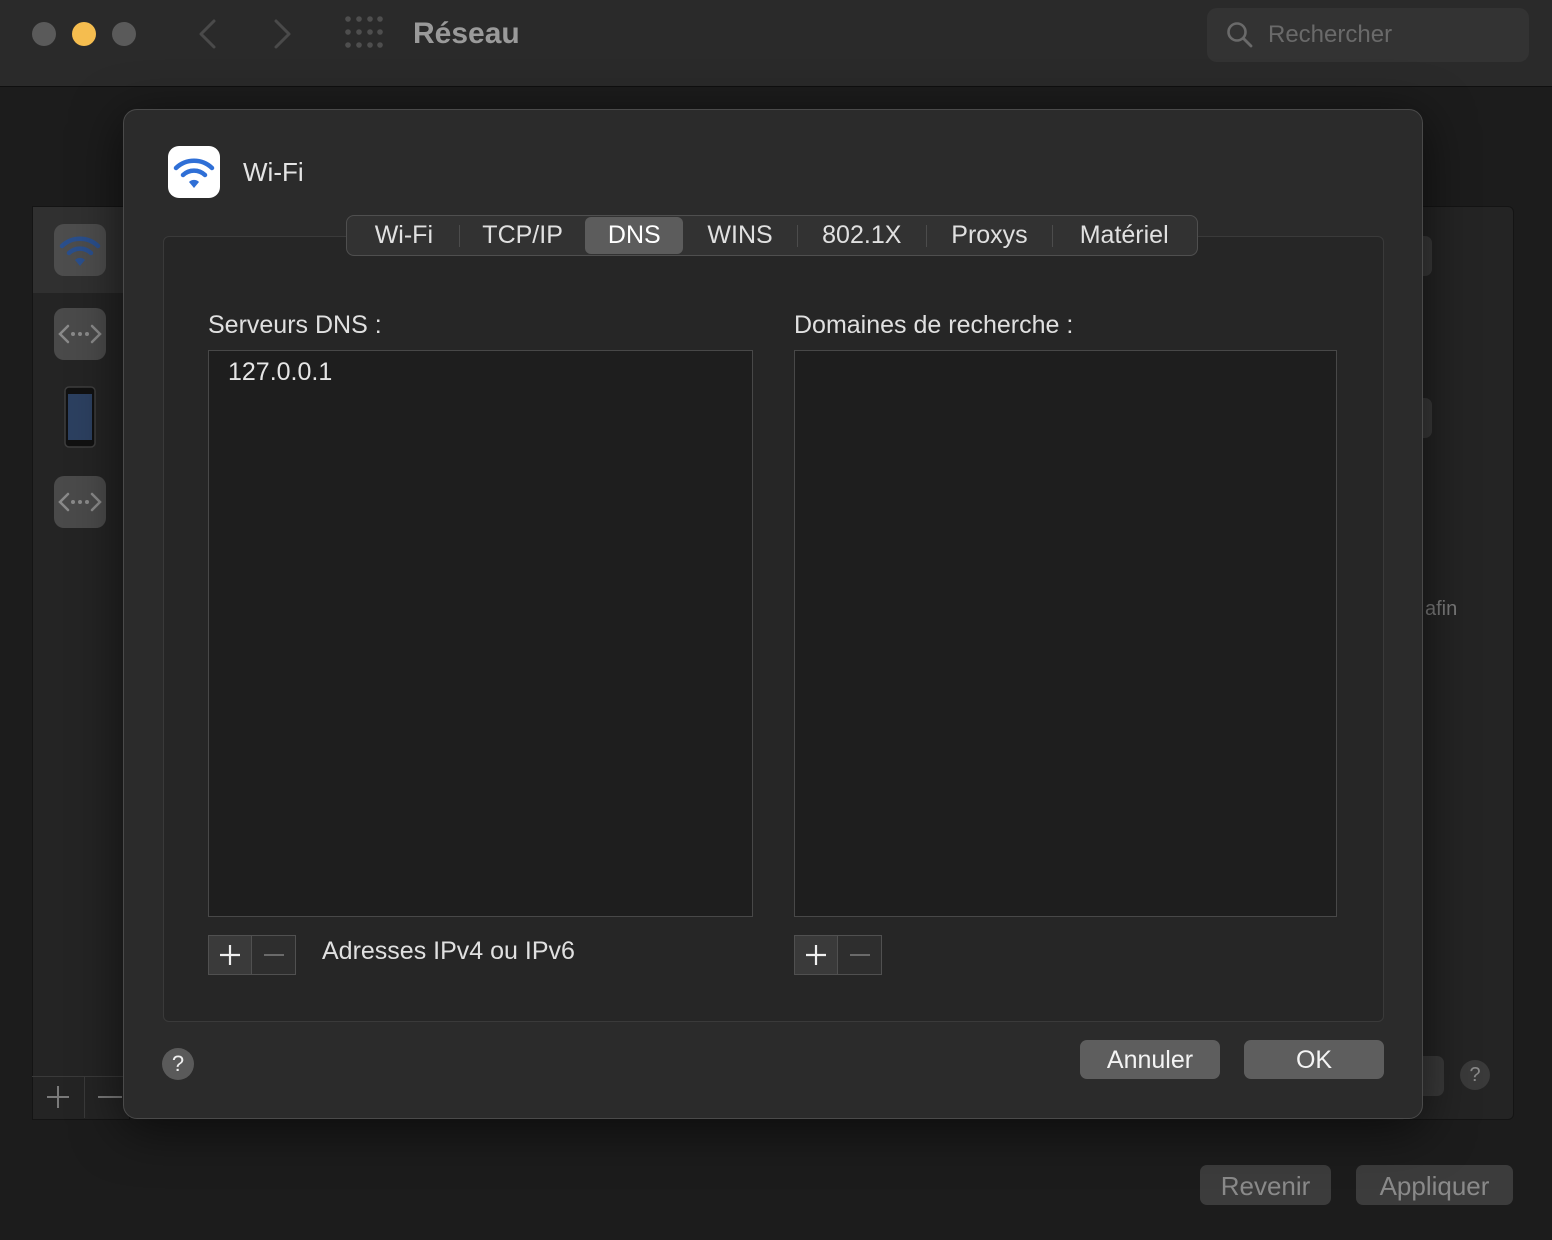 Image resolution: width=1552 pixels, height=1240 pixels. I want to click on add-search-domain-button, so click(816, 955).